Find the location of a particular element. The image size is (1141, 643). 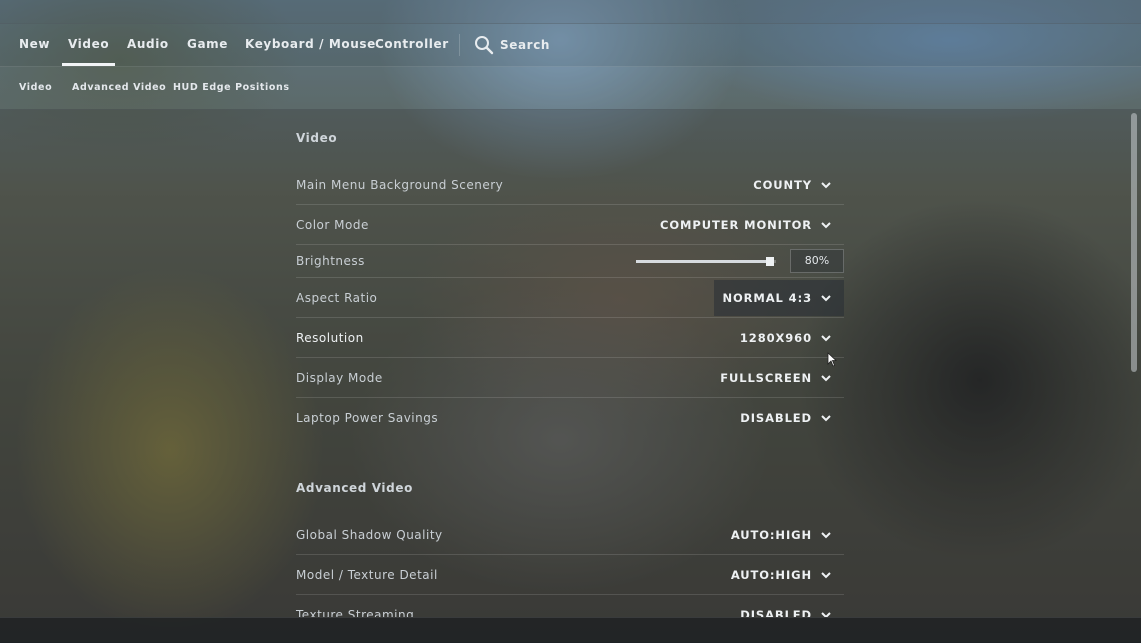

setting-label: Texture Streaming is located at coordinates (355, 612).